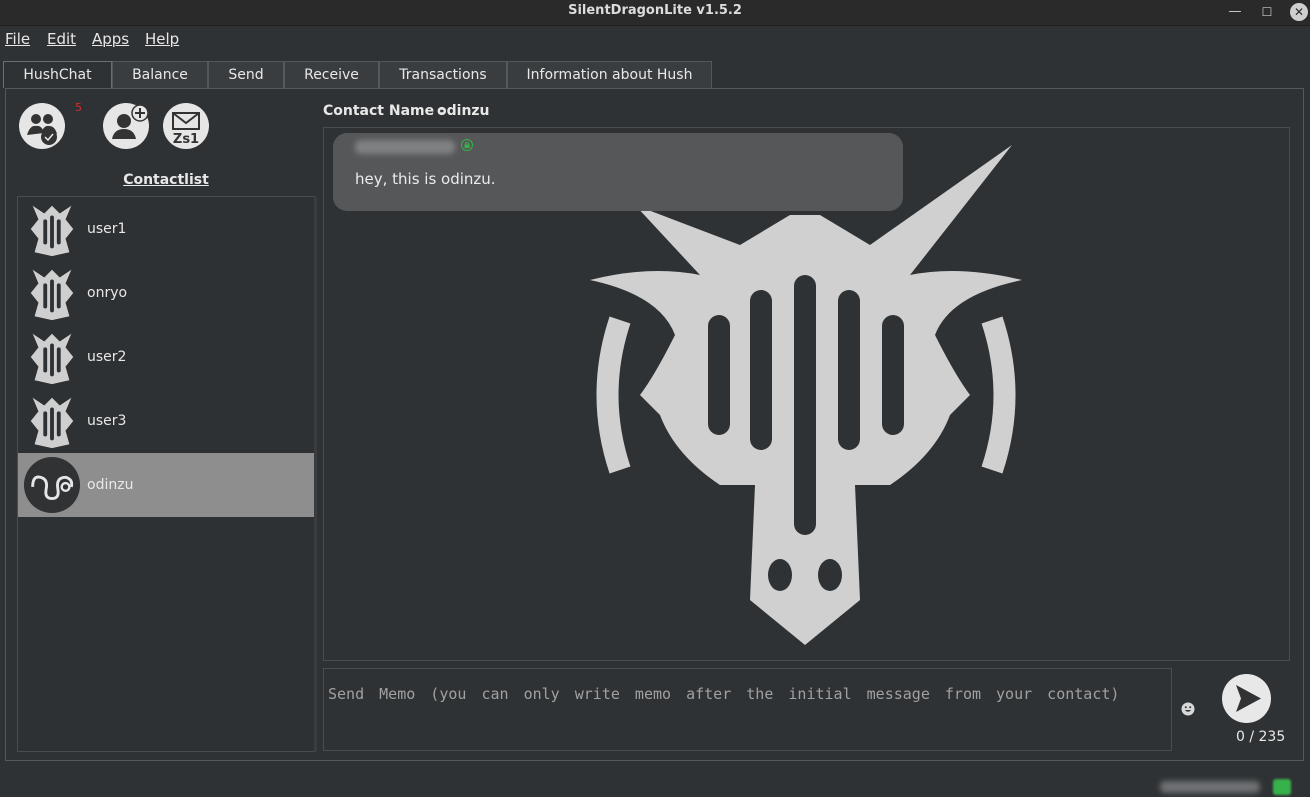 Image resolution: width=1310 pixels, height=797 pixels. Describe the element at coordinates (17, 39) in the screenshot. I see `menu-file: File` at that location.